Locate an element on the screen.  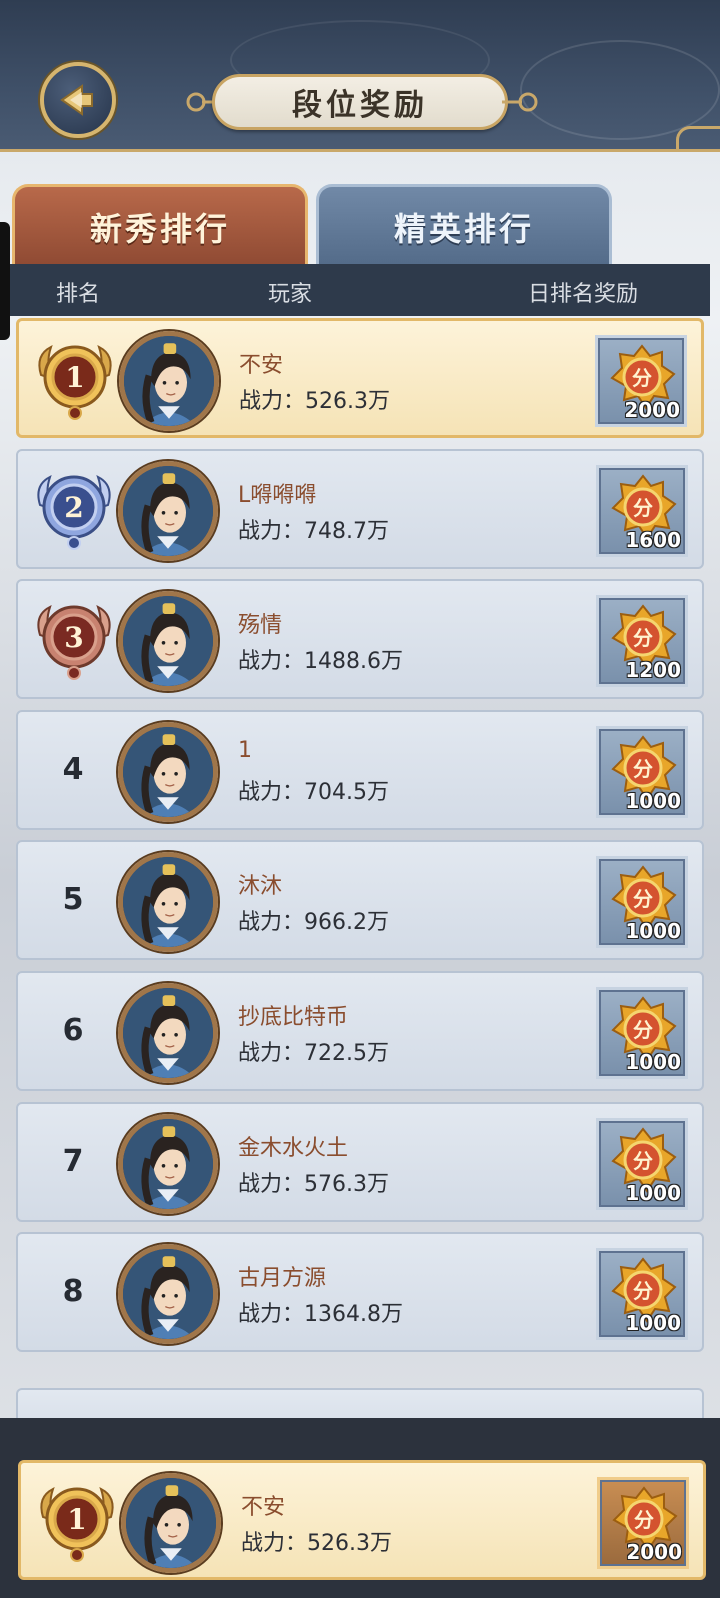
player-power: 战力：722.5万 is located at coordinates (313, 1051).